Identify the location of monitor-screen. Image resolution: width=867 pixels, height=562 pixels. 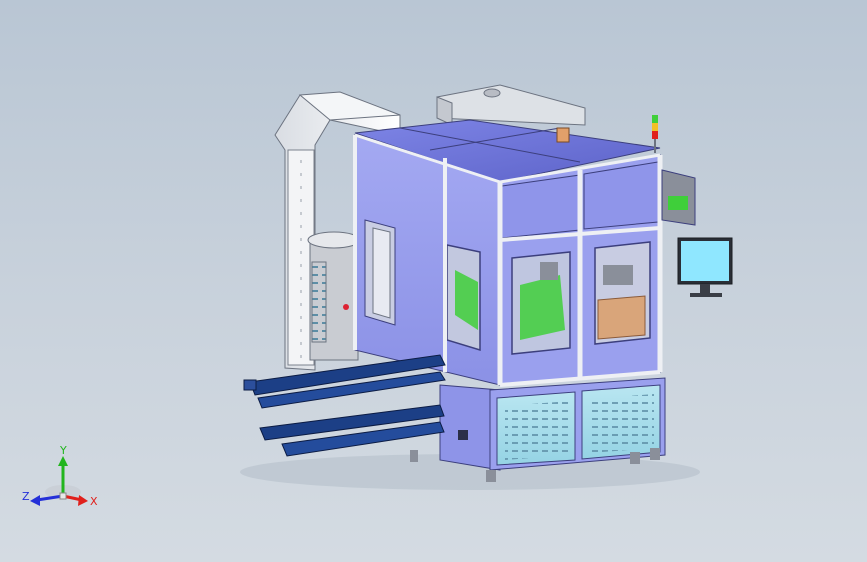
(705, 261).